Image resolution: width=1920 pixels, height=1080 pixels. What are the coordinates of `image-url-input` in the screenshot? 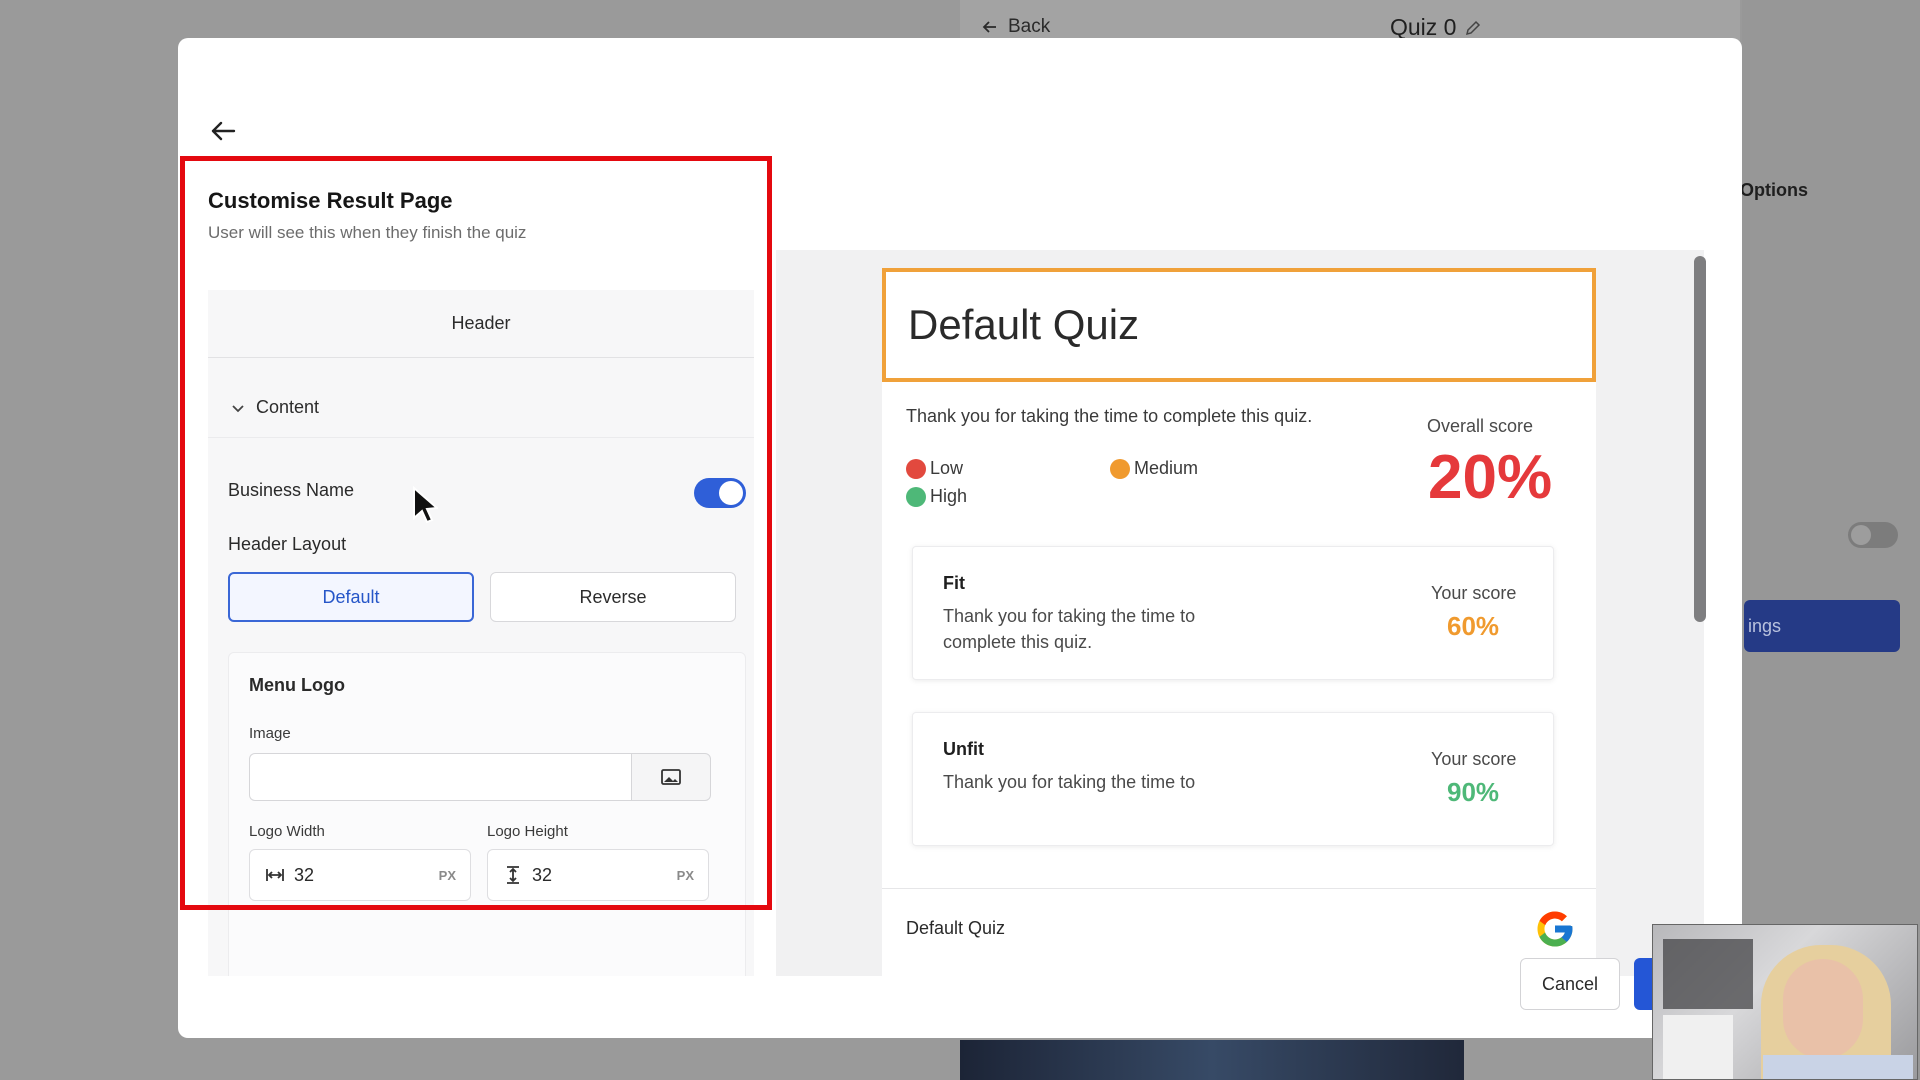 It's located at (440, 777).